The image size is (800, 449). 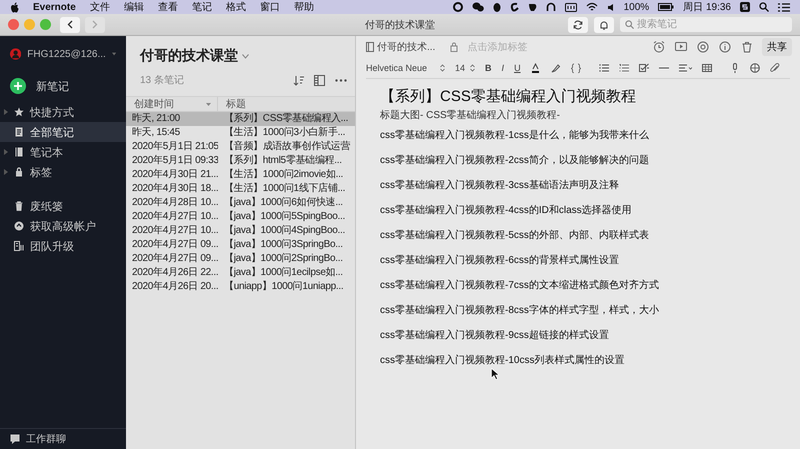 I want to click on more-options-icon, so click(x=341, y=80).